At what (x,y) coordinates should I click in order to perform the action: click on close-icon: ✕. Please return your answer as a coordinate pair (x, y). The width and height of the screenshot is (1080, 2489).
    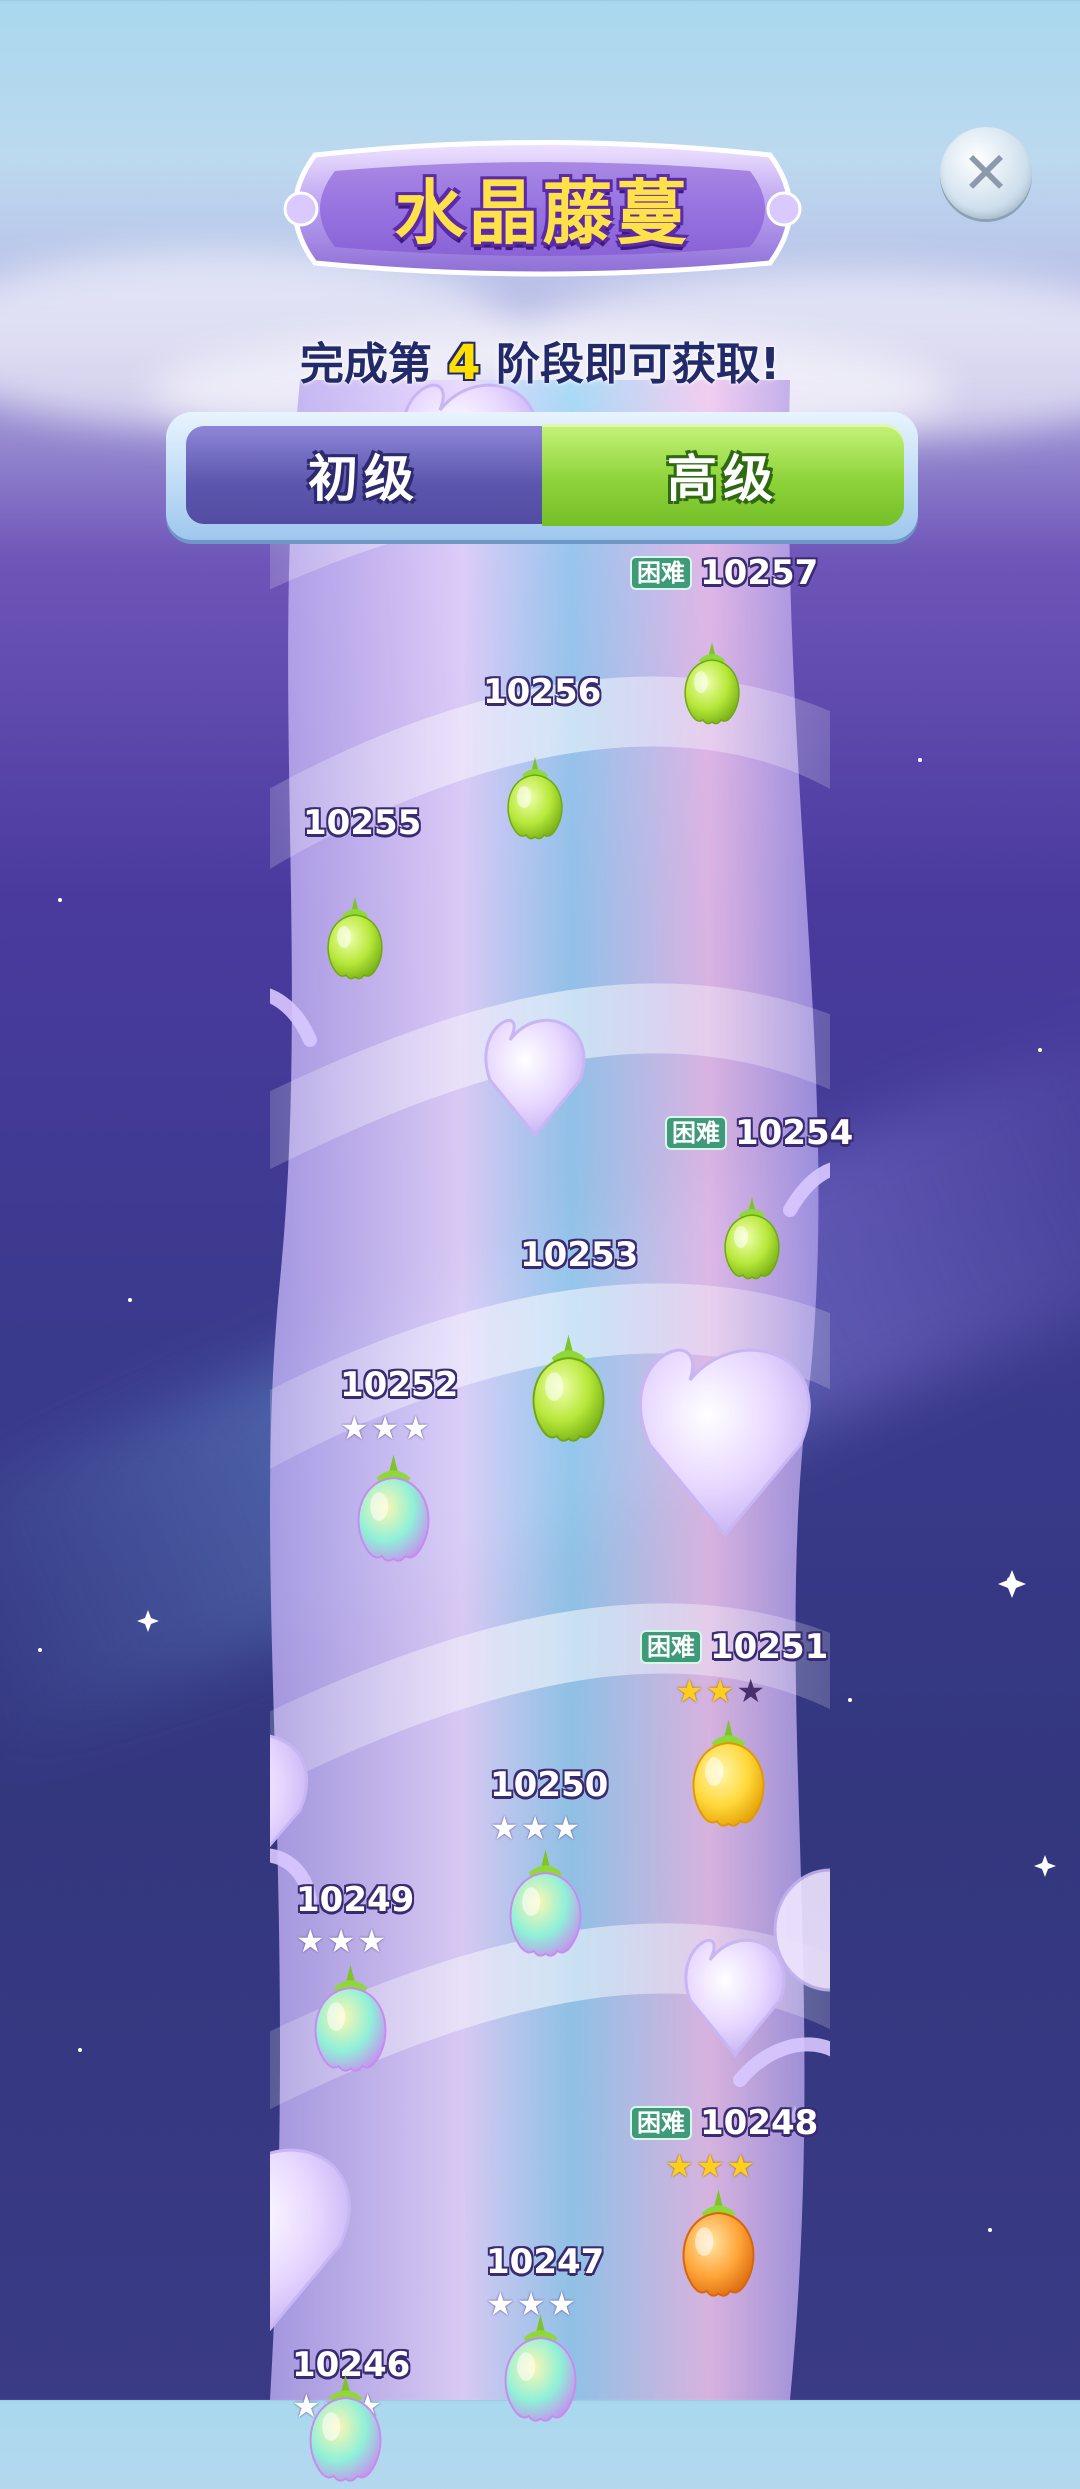
    Looking at the image, I should click on (986, 173).